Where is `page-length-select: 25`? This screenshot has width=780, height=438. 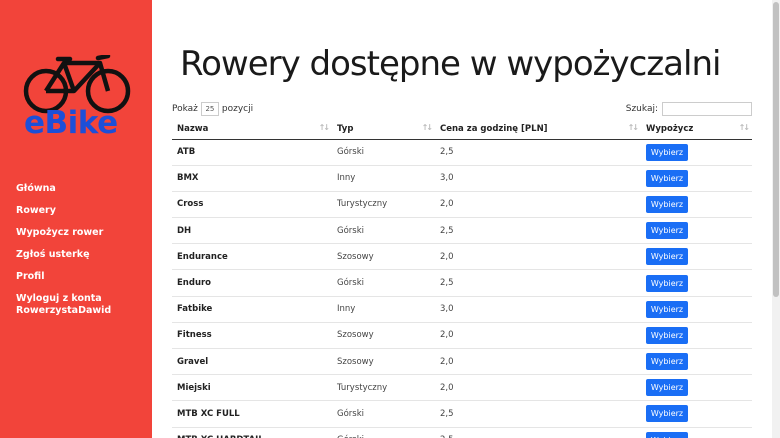
page-length-select: 25 is located at coordinates (209, 109).